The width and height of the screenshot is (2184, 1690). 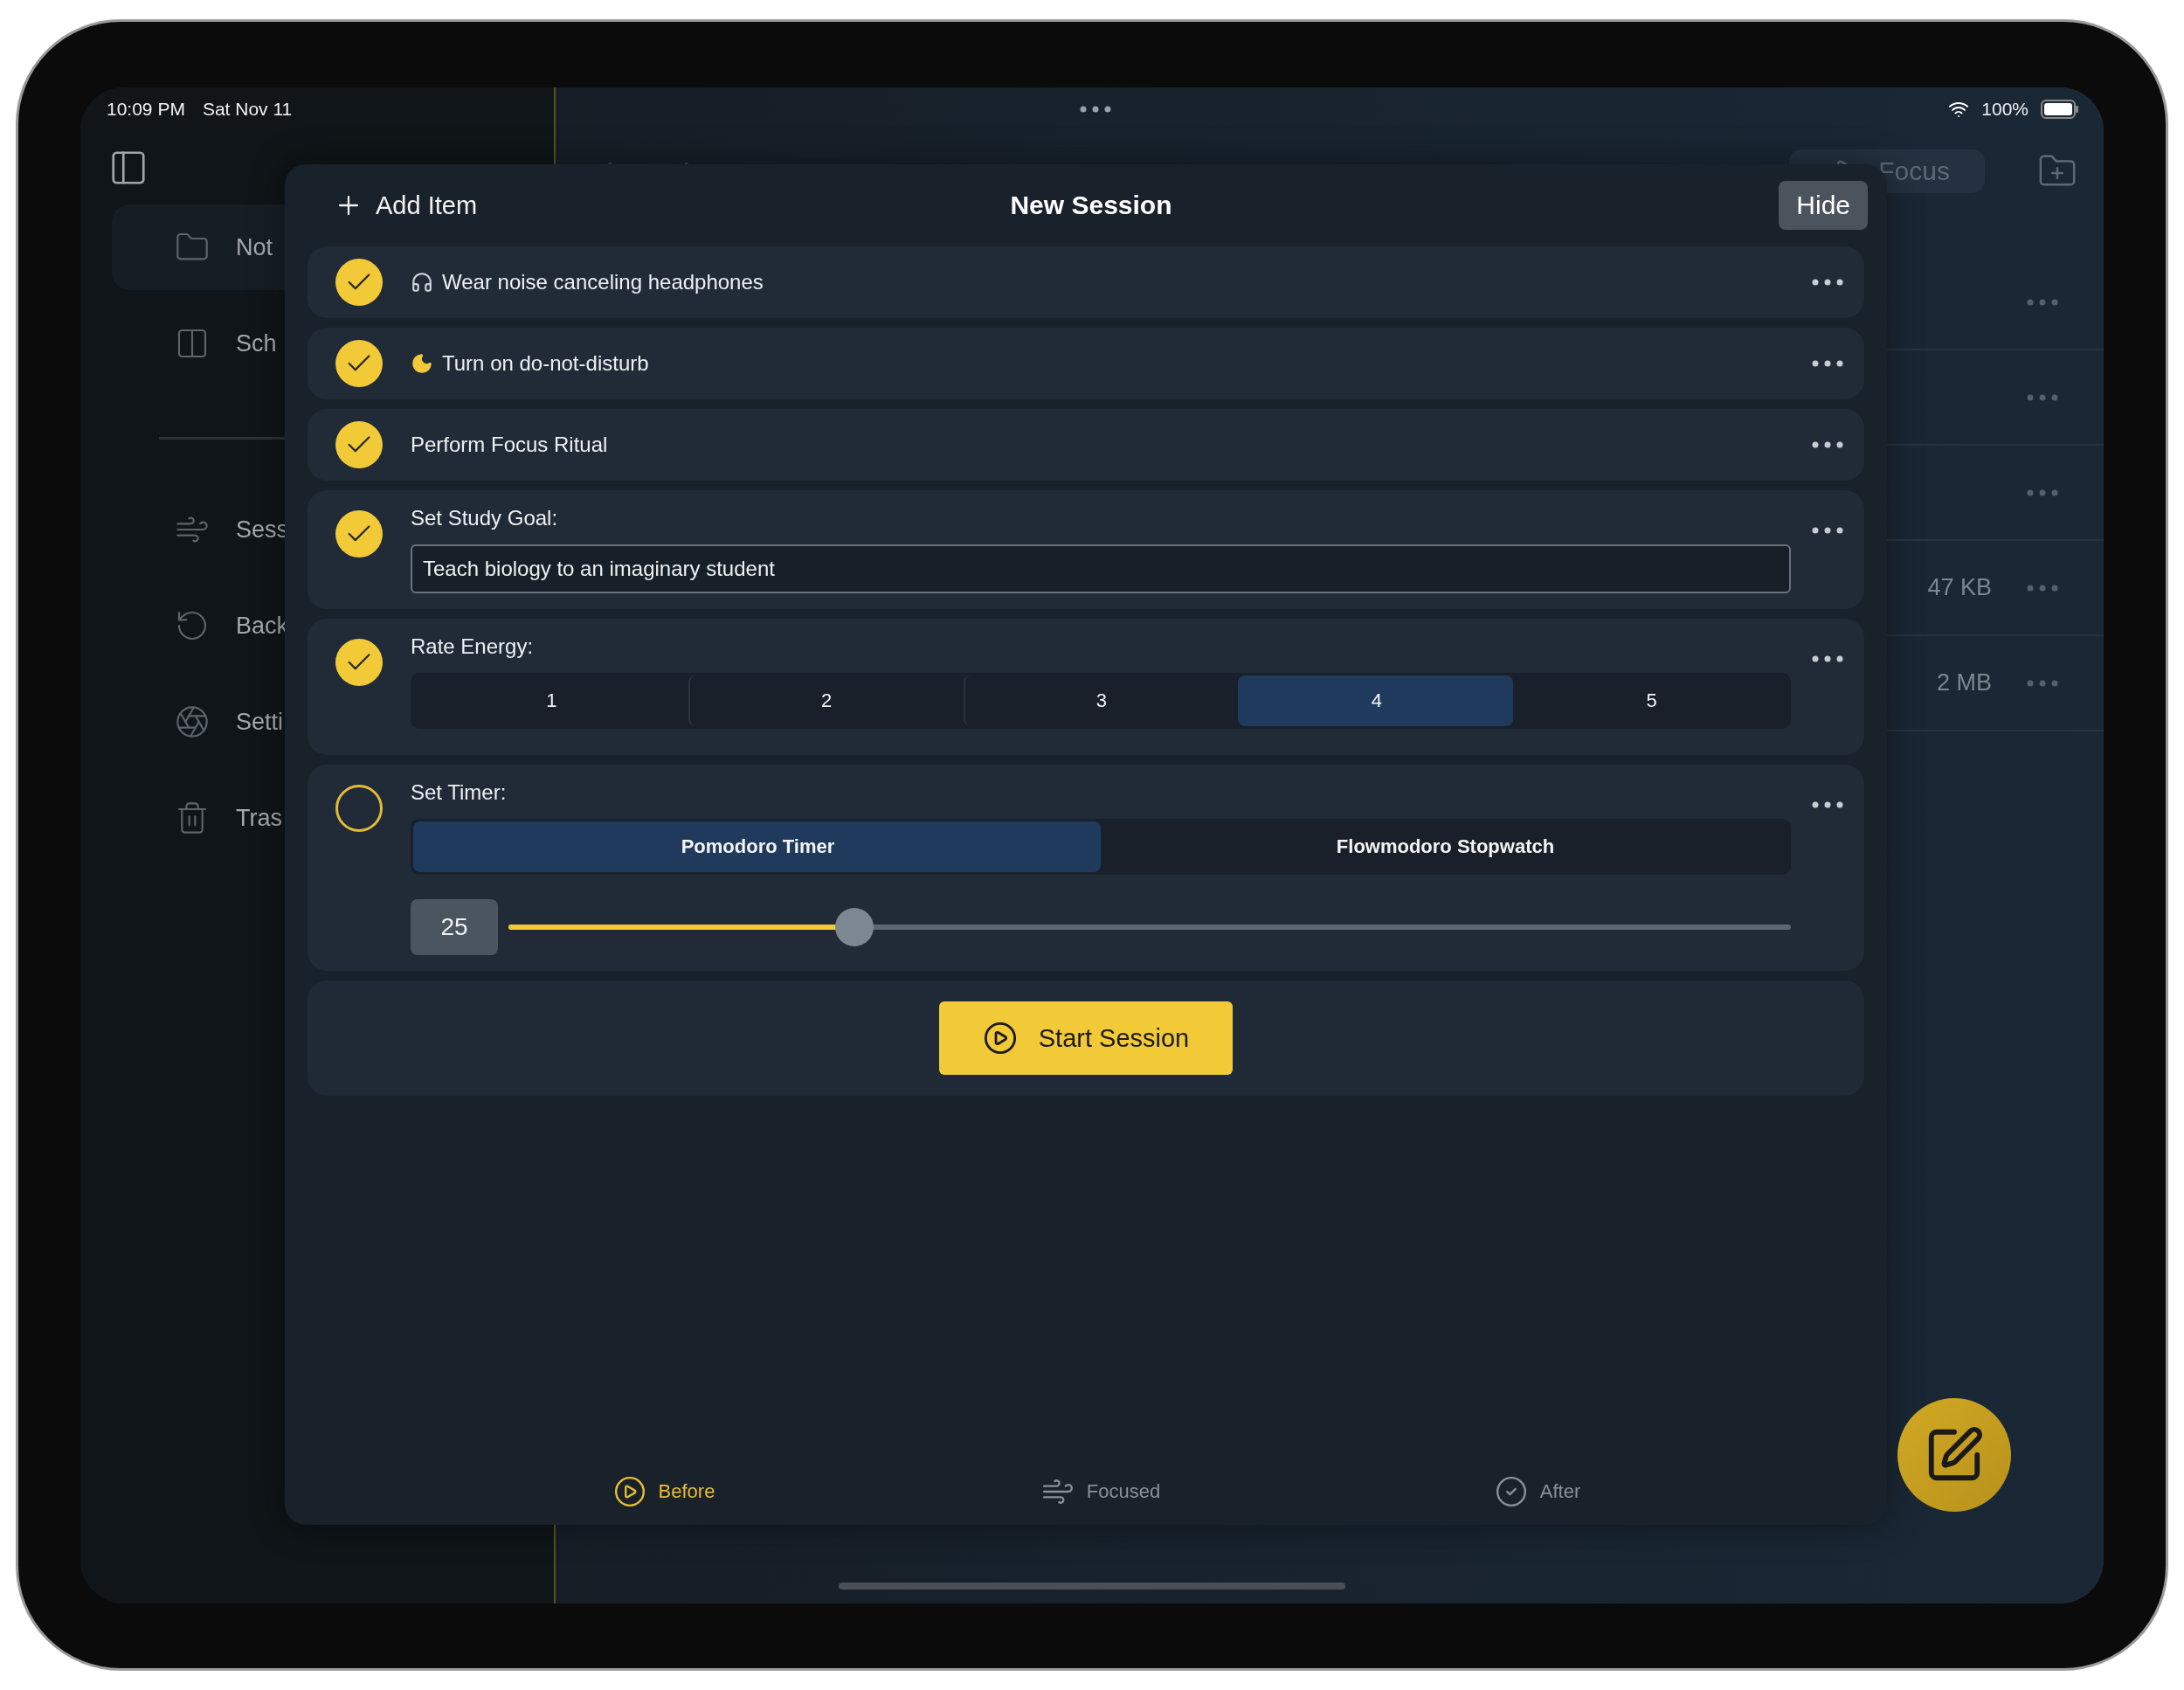 What do you see at coordinates (603, 282) in the screenshot?
I see `item-label: Wear noise canceling headphones` at bounding box center [603, 282].